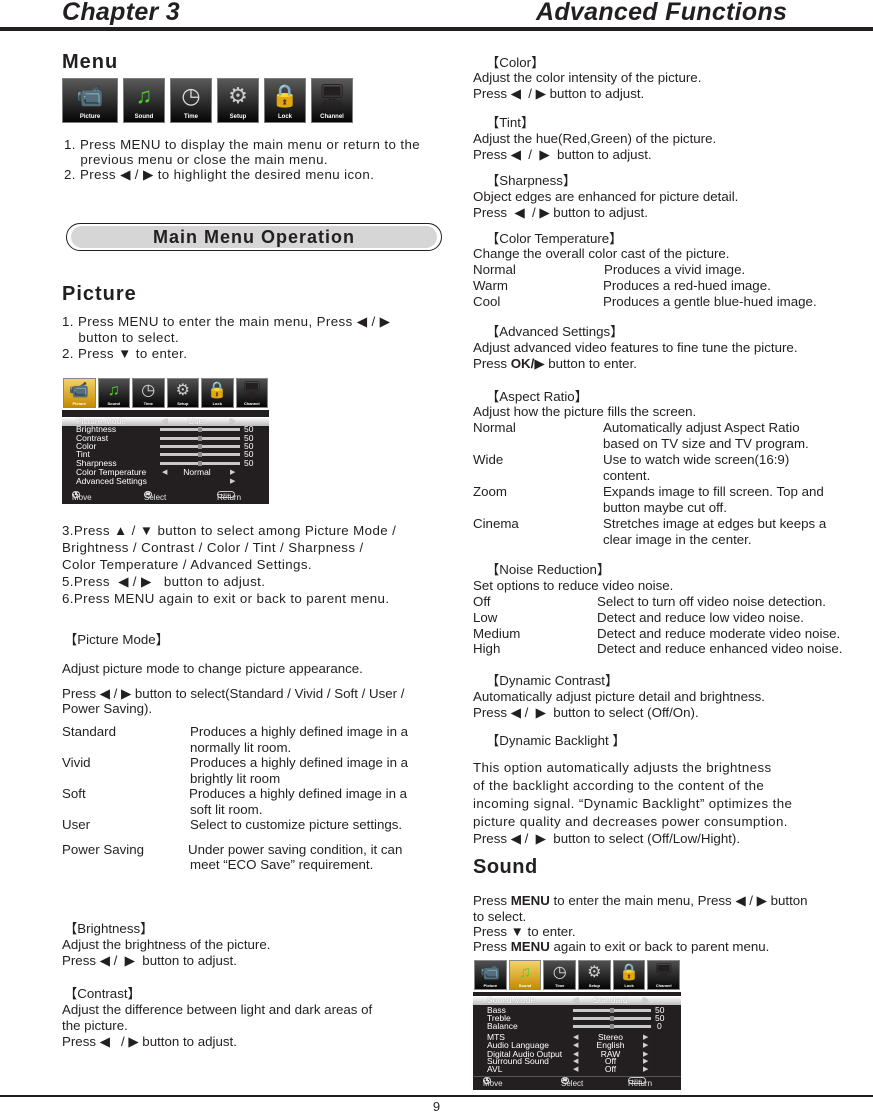 Image resolution: width=873 pixels, height=1113 pixels. Describe the element at coordinates (687, 285) in the screenshot. I see `ct-desc-warm: Produces a red-hued image.` at that location.